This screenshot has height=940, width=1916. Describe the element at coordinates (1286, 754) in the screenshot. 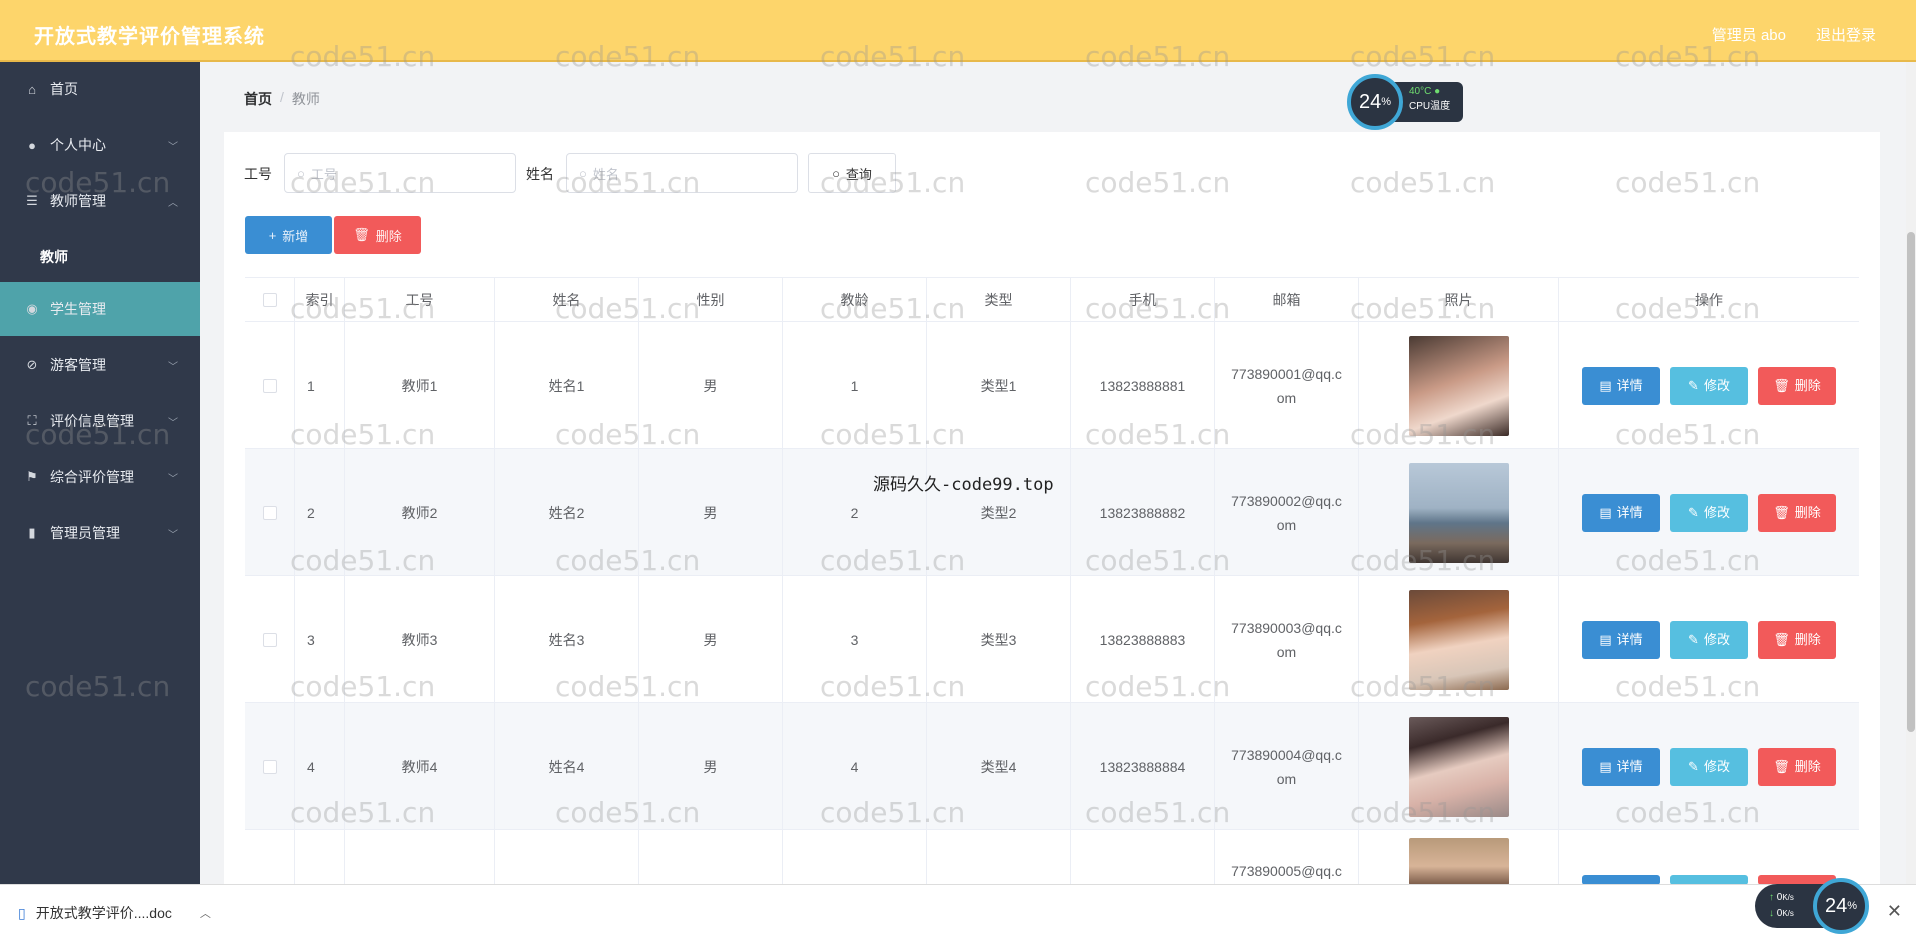

I see `email-line-1: 773890004@qq.c` at that location.